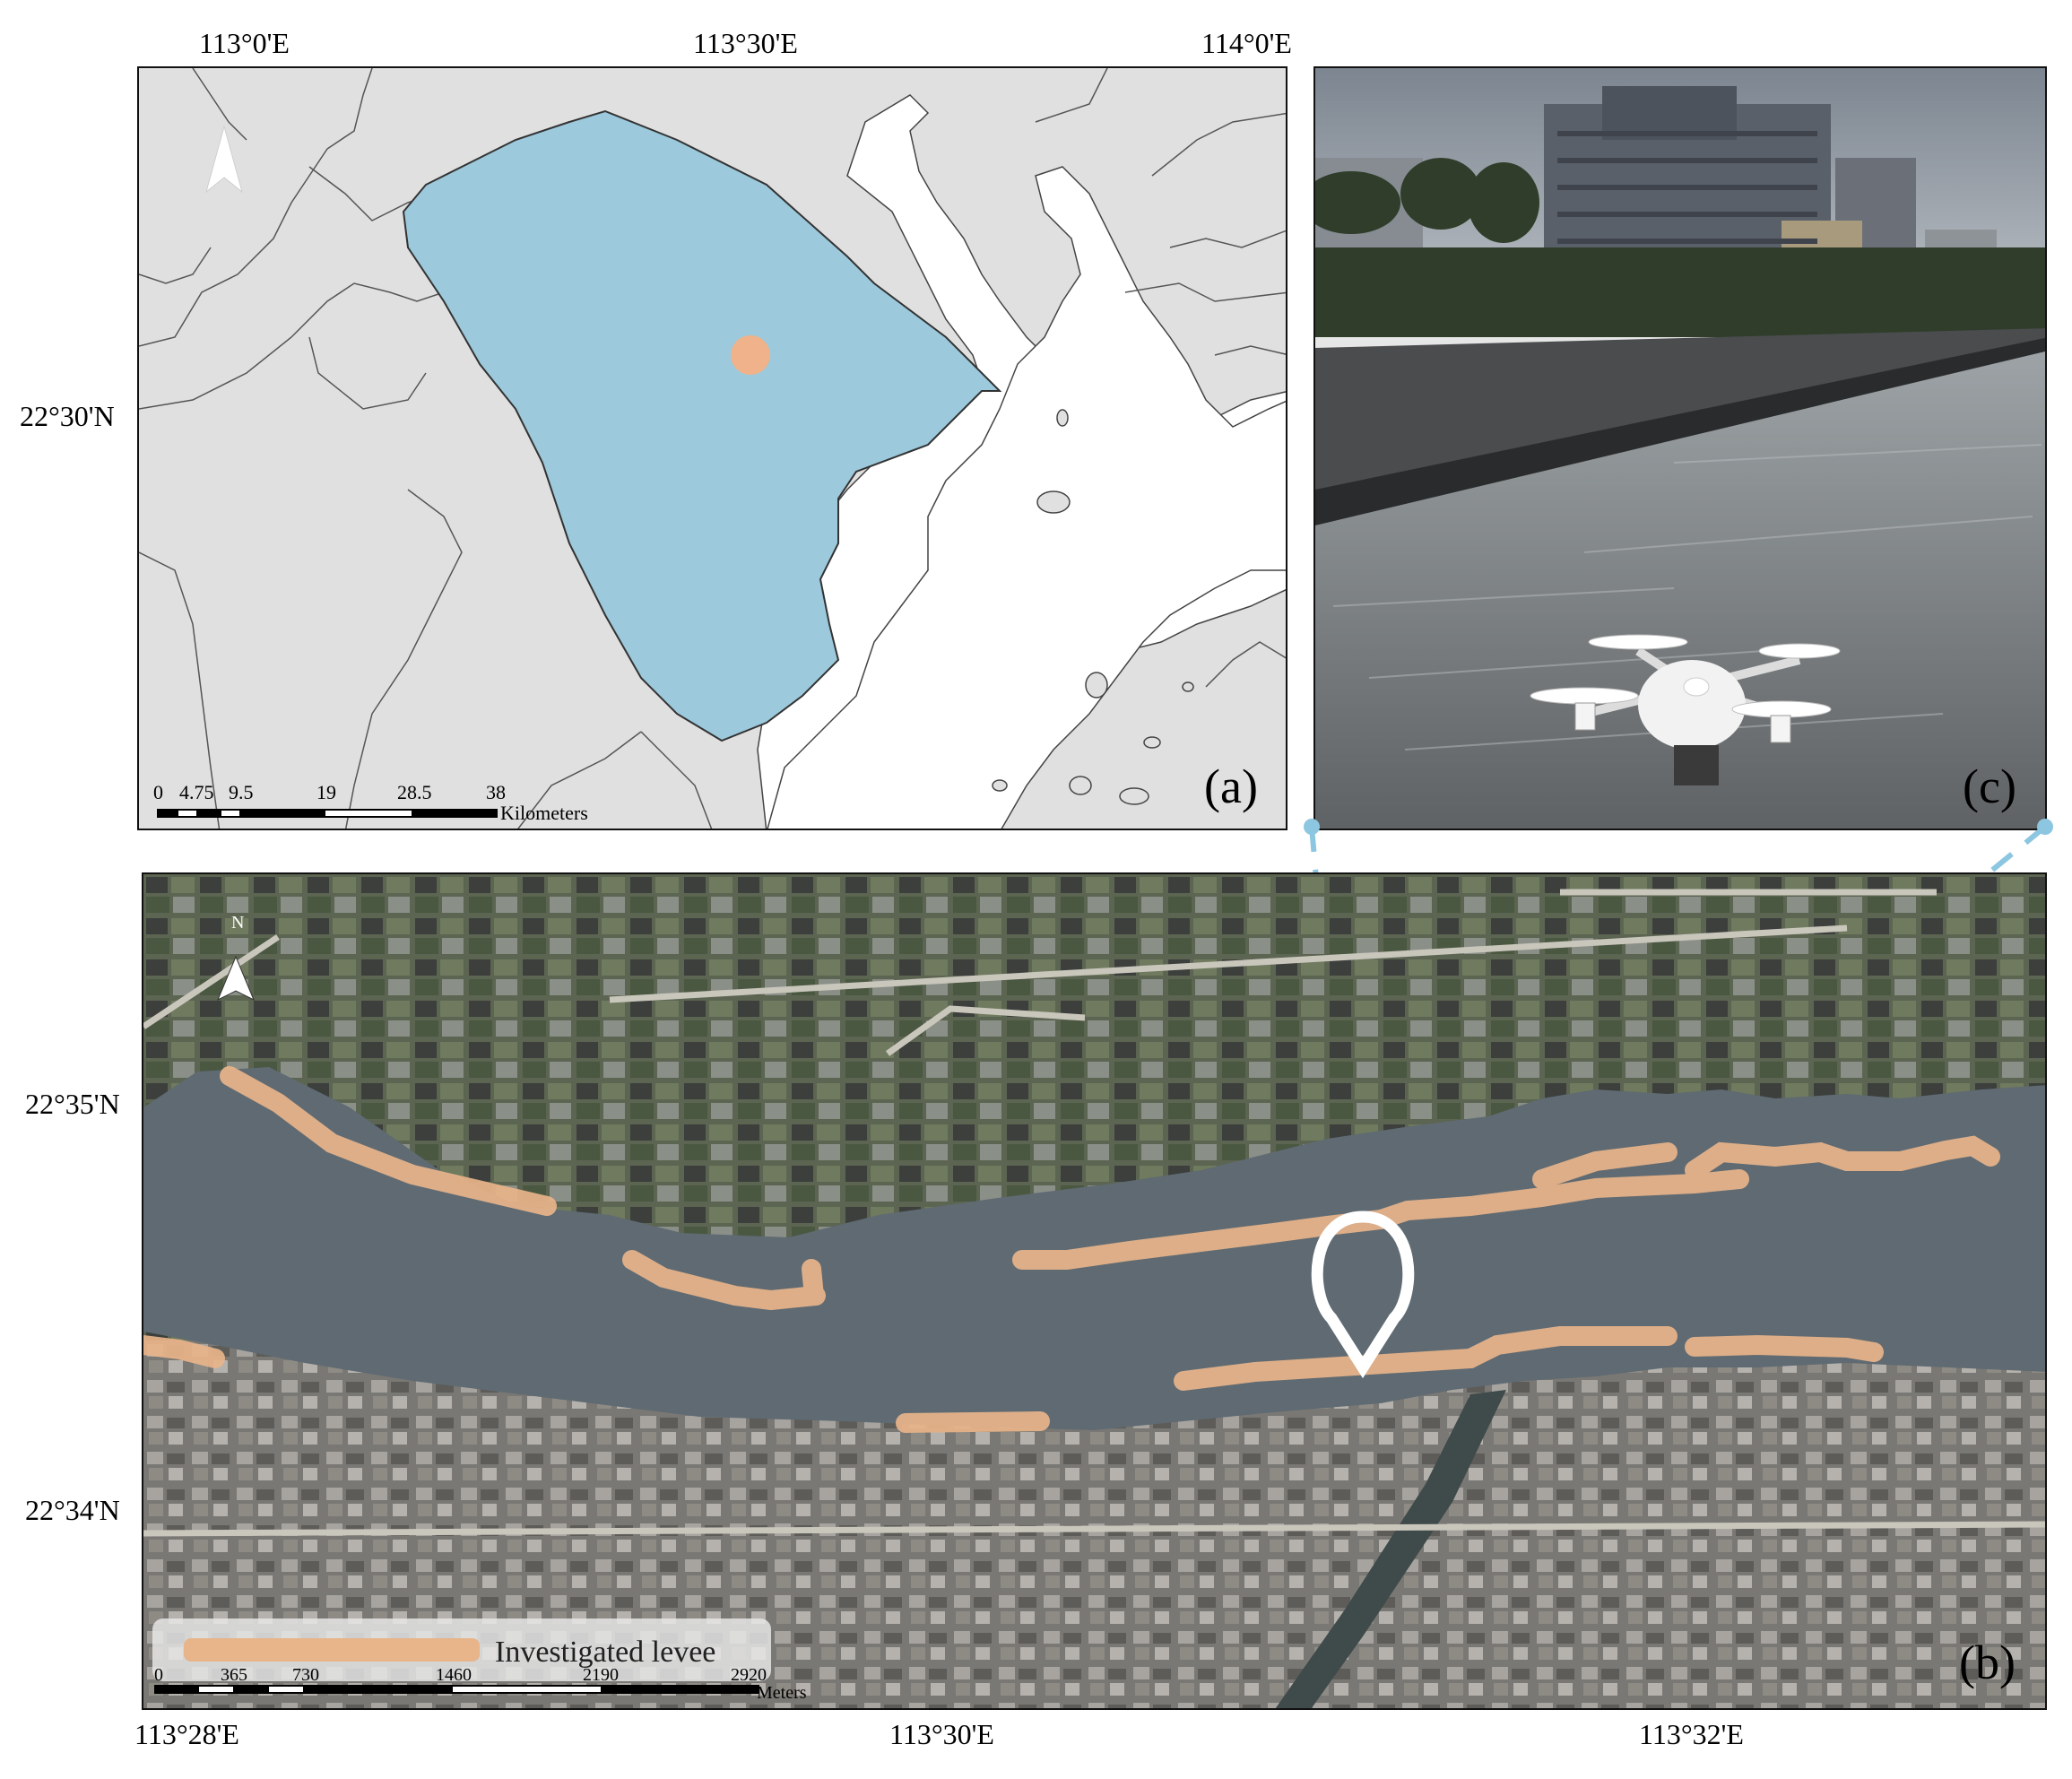  I want to click on lon-tick-b-3: 113°32'E, so click(1691, 1734).